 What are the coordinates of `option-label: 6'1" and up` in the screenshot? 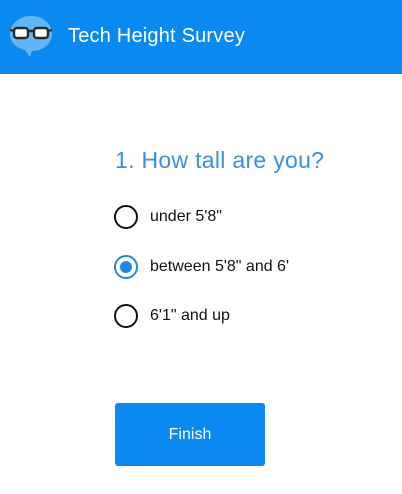 It's located at (190, 315).